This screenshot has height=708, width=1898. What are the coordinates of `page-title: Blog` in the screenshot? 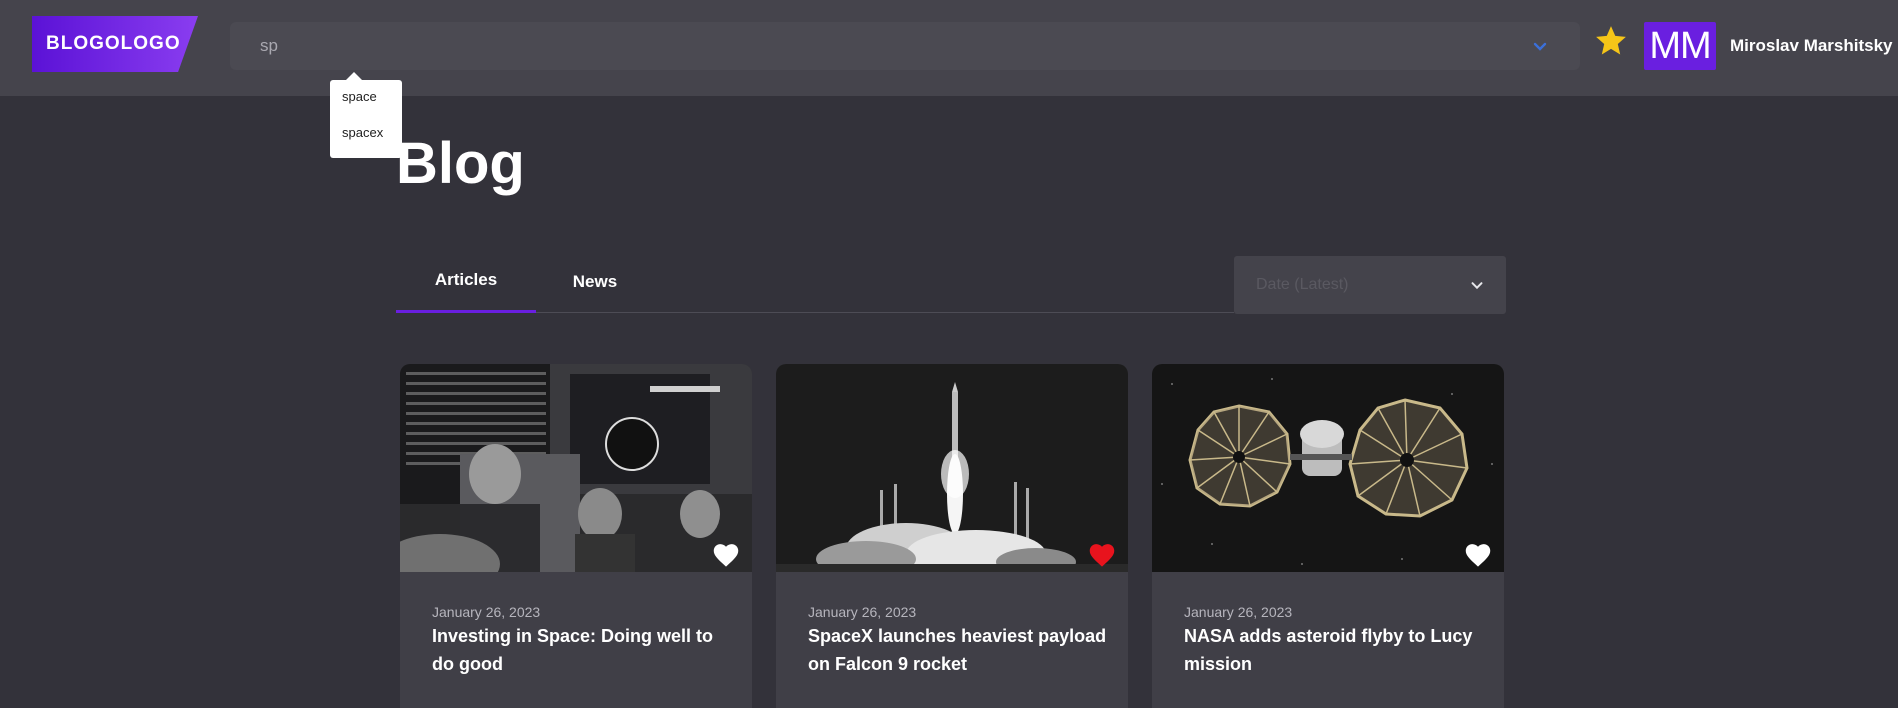 It's located at (460, 163).